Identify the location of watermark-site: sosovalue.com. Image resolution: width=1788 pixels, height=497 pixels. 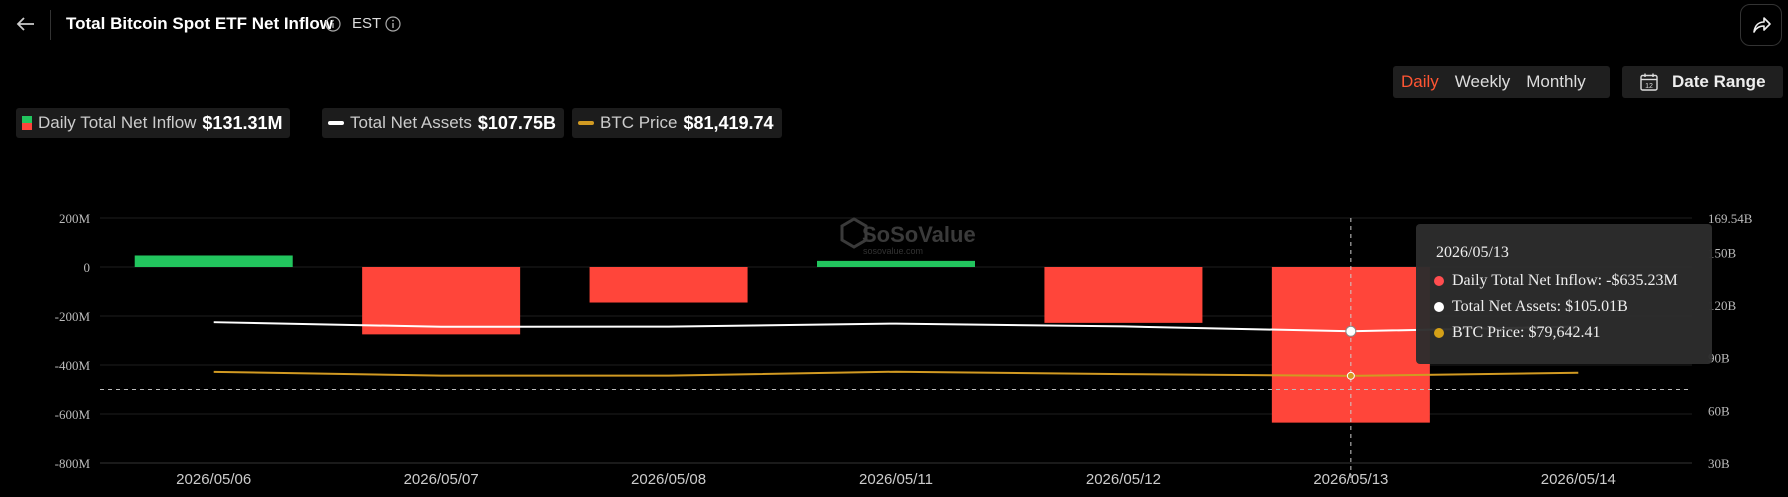
(893, 251).